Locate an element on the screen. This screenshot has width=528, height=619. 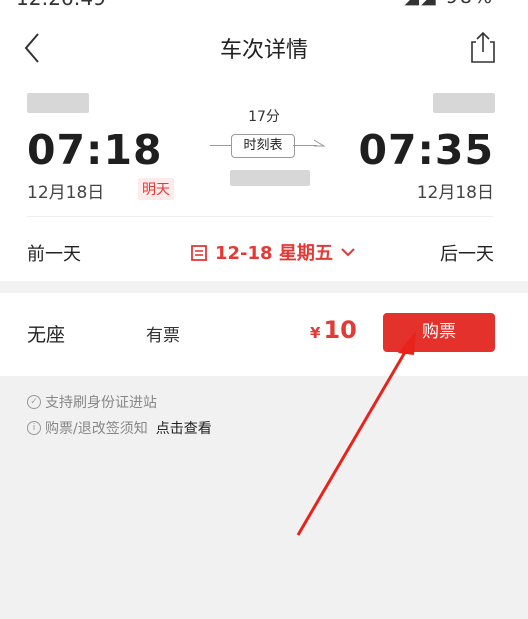
current-date-label: 12-18 星期五 is located at coordinates (274, 253).